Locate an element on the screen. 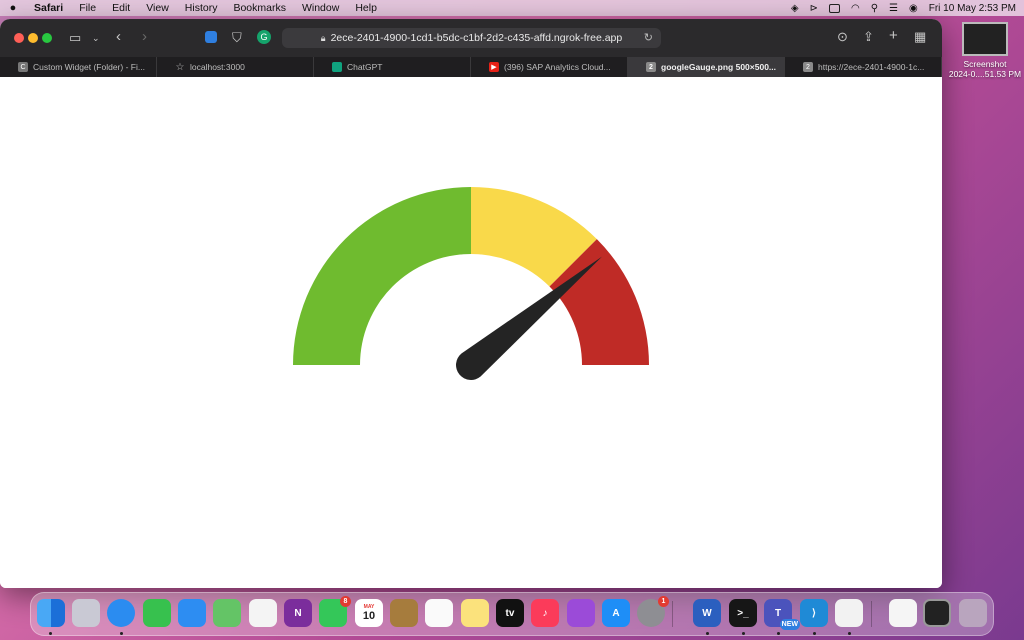 The height and width of the screenshot is (640, 1024). calendar-day: 10 is located at coordinates (369, 616).